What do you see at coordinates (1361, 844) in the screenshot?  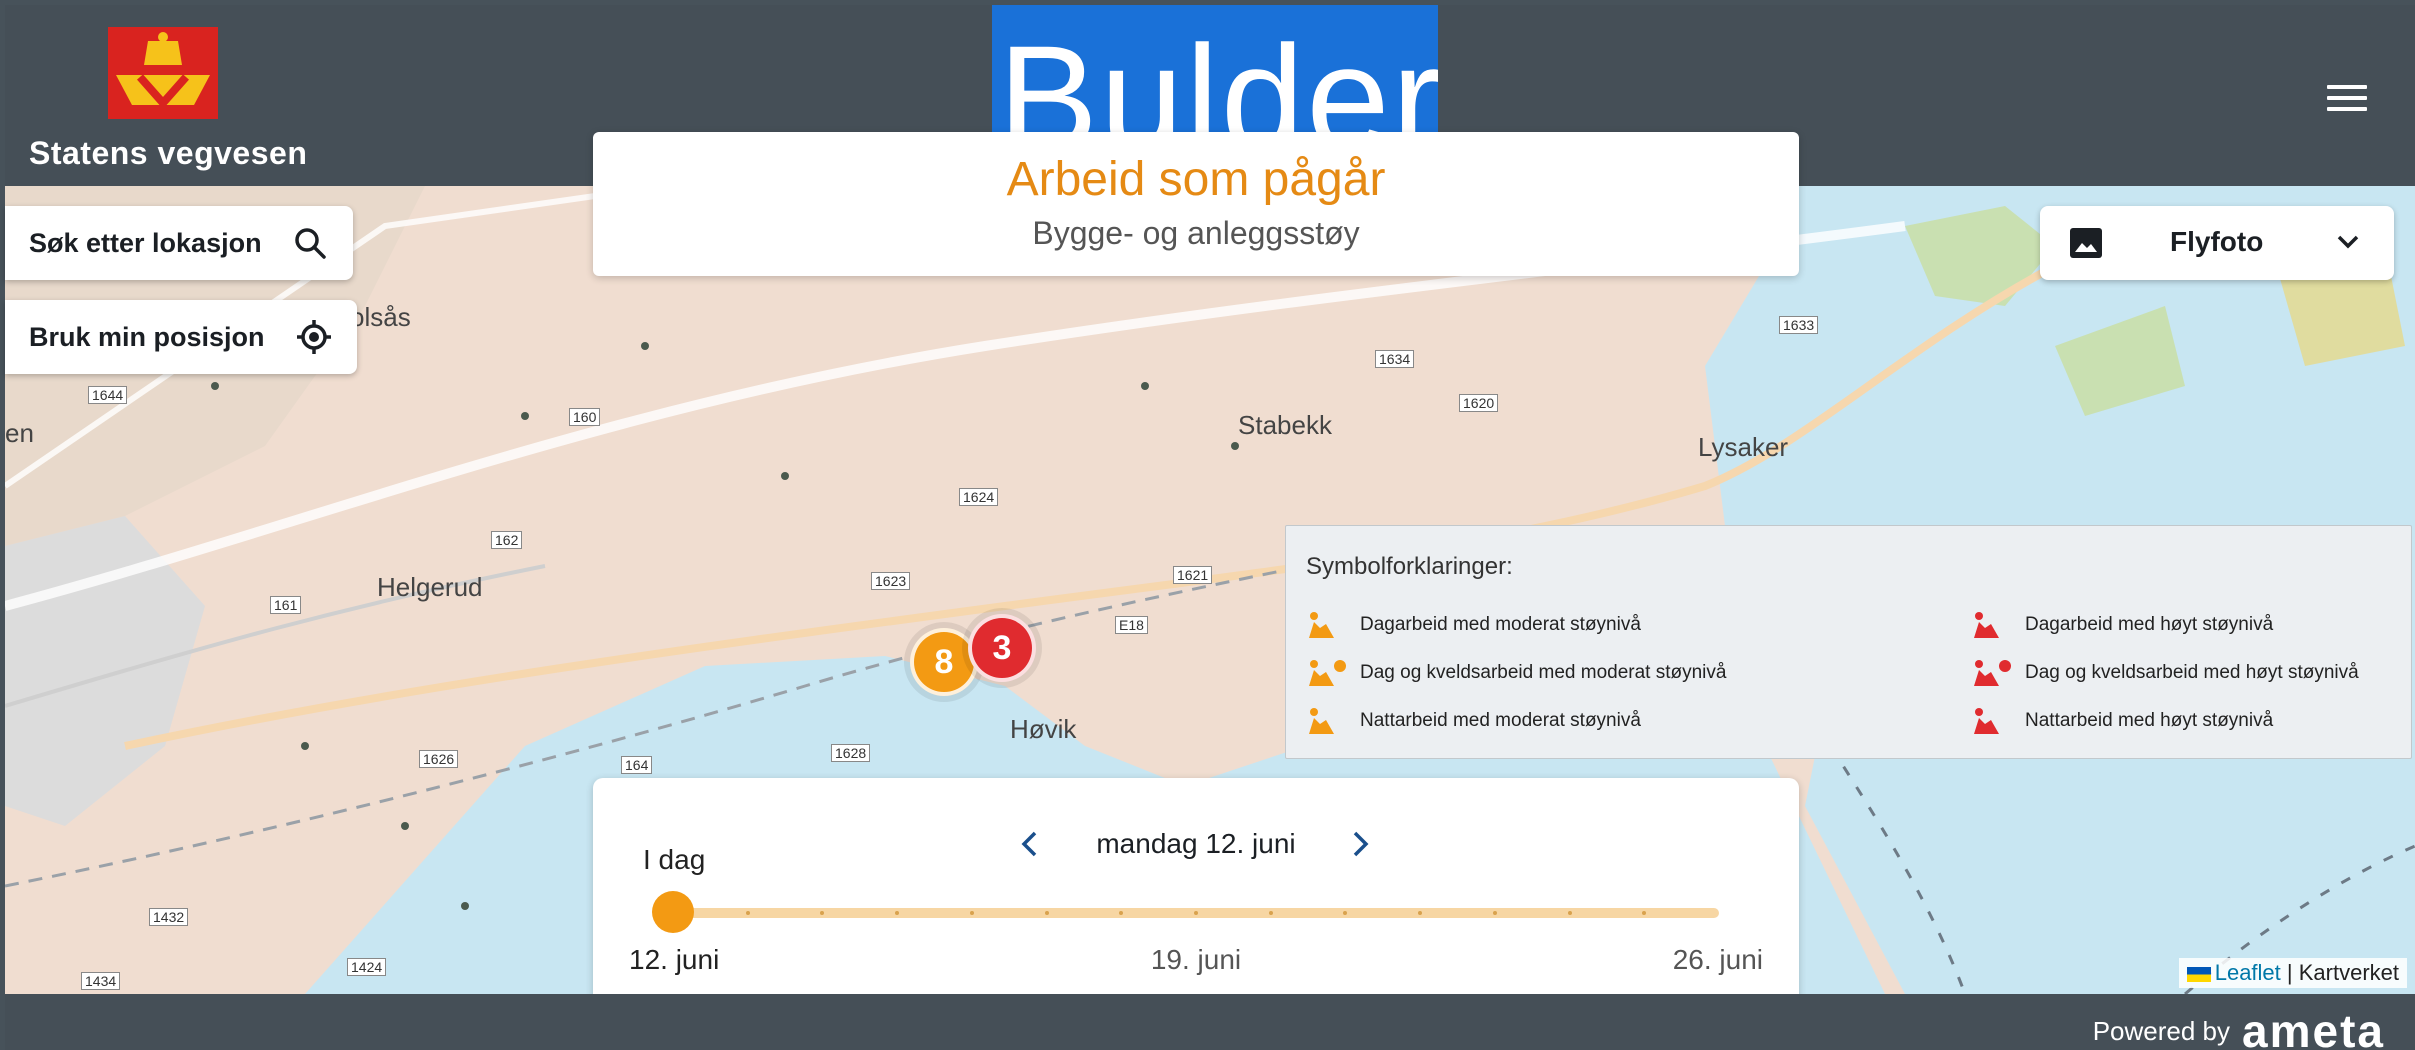 I see `chevron-right-icon` at bounding box center [1361, 844].